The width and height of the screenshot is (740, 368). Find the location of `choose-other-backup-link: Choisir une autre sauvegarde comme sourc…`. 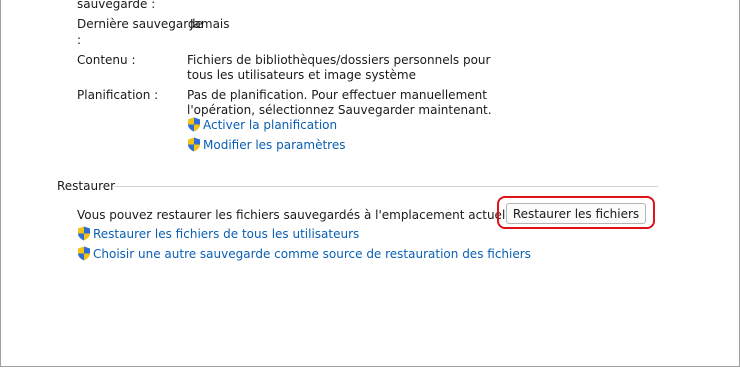

choose-other-backup-link: Choisir une autre sauvegarde comme sourc… is located at coordinates (312, 254).